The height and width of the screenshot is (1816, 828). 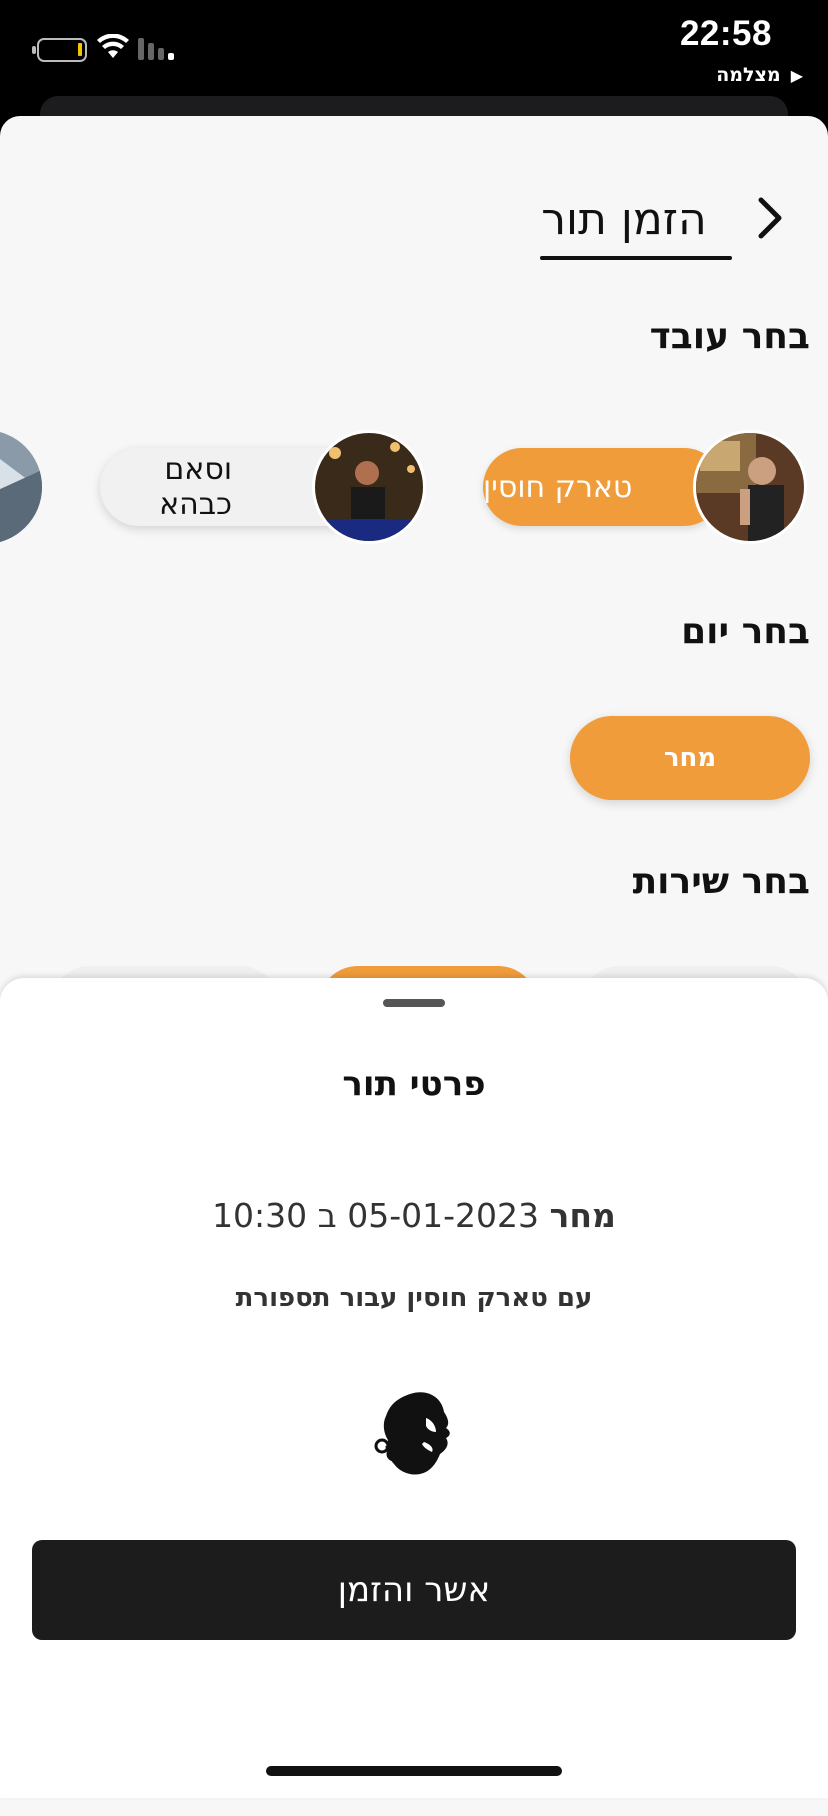 What do you see at coordinates (624, 219) in the screenshot?
I see `page-title: הזמן תור` at bounding box center [624, 219].